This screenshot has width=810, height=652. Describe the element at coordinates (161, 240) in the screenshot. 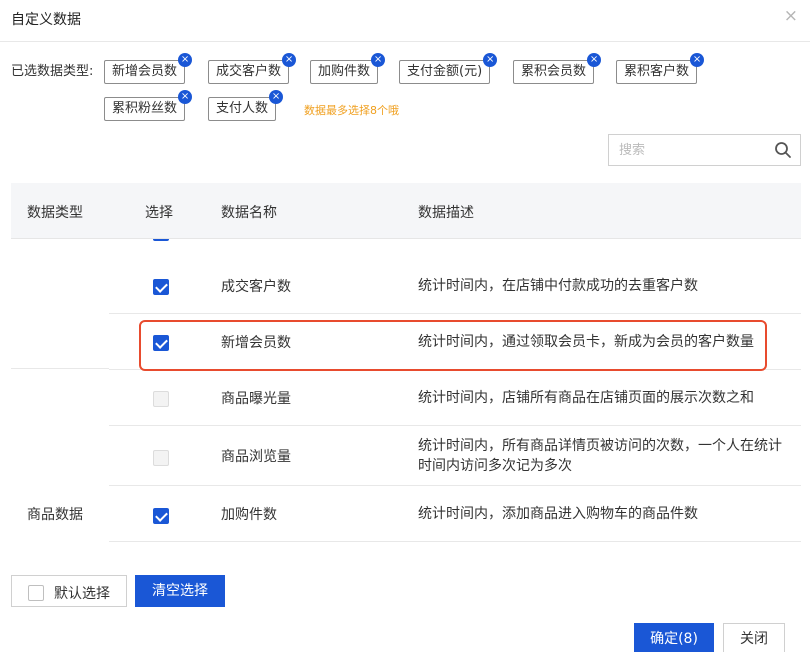

I see `partial-checkbox` at that location.